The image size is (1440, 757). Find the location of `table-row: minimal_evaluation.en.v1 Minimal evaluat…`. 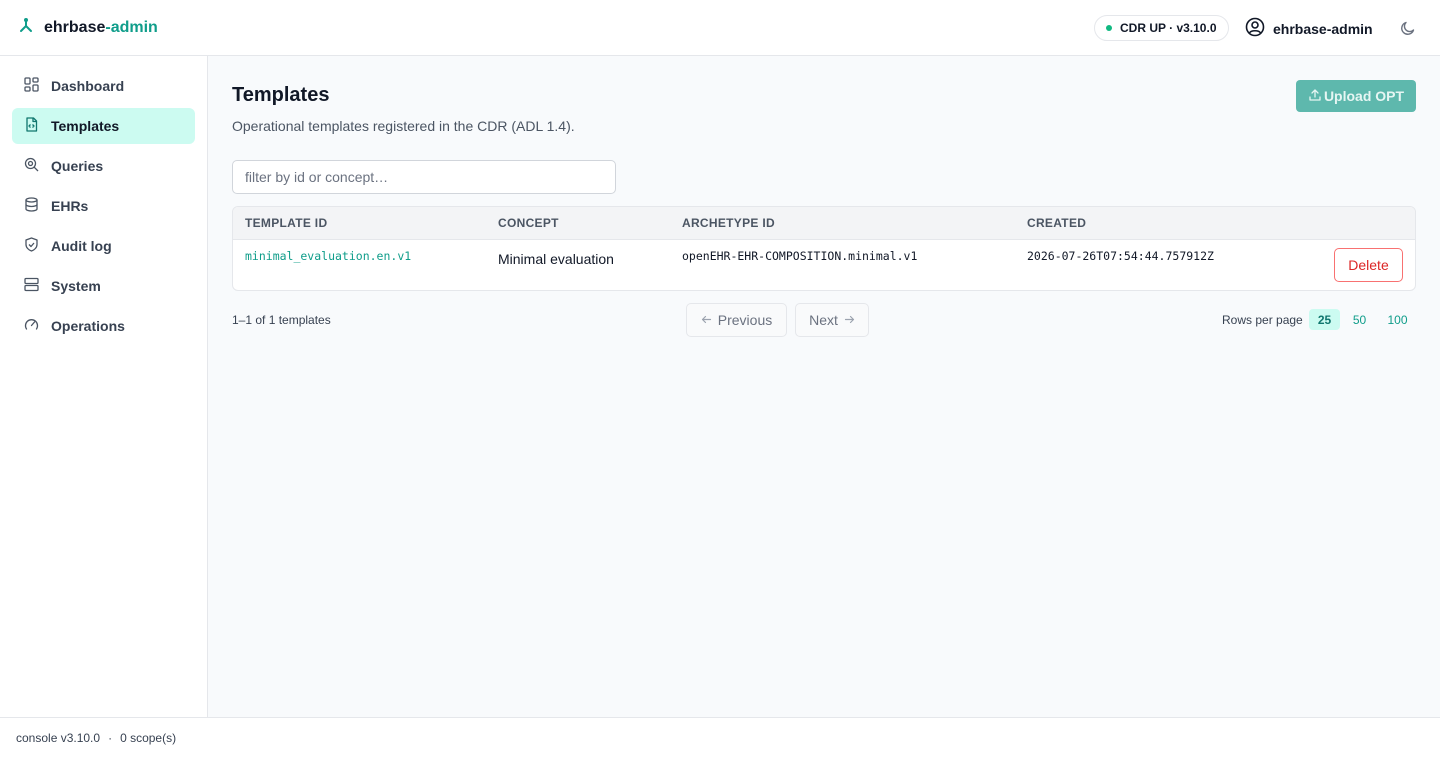

table-row: minimal_evaluation.en.v1 Minimal evaluat… is located at coordinates (824, 265).